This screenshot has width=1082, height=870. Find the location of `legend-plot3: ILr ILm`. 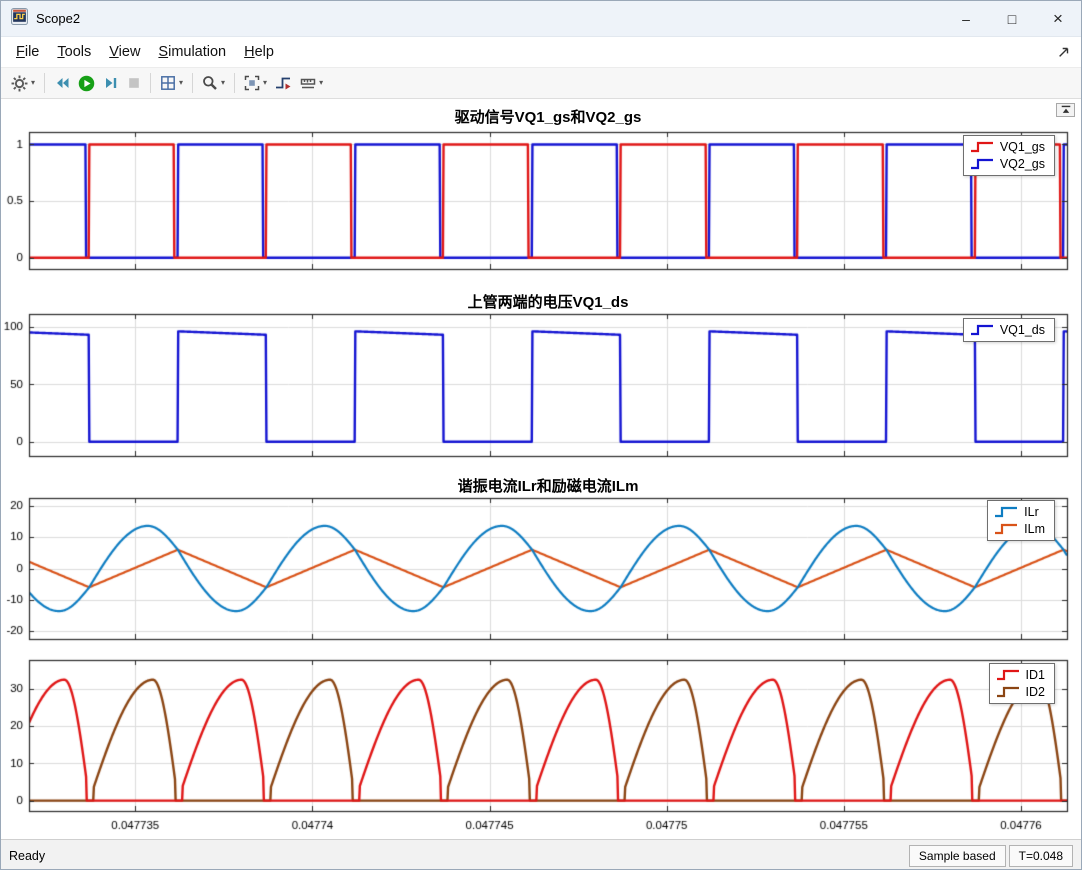

legend-plot3: ILr ILm is located at coordinates (1021, 520).